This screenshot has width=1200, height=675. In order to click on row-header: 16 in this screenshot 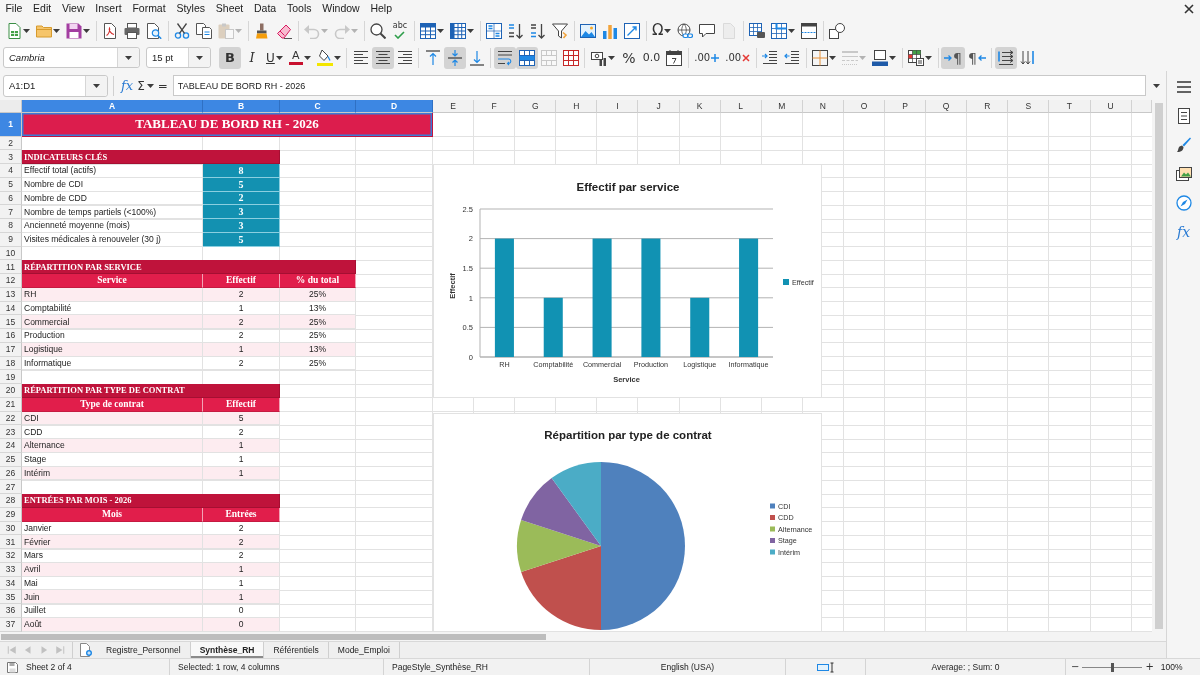, I will do `click(11, 336)`.